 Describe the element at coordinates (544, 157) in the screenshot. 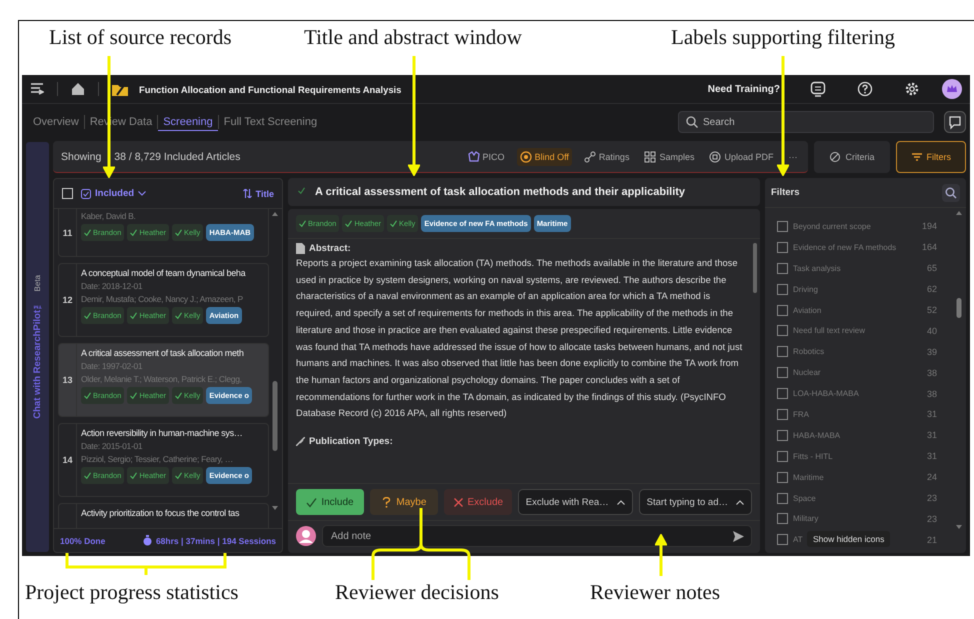

I see `toolbar-button: Blind Off` at that location.